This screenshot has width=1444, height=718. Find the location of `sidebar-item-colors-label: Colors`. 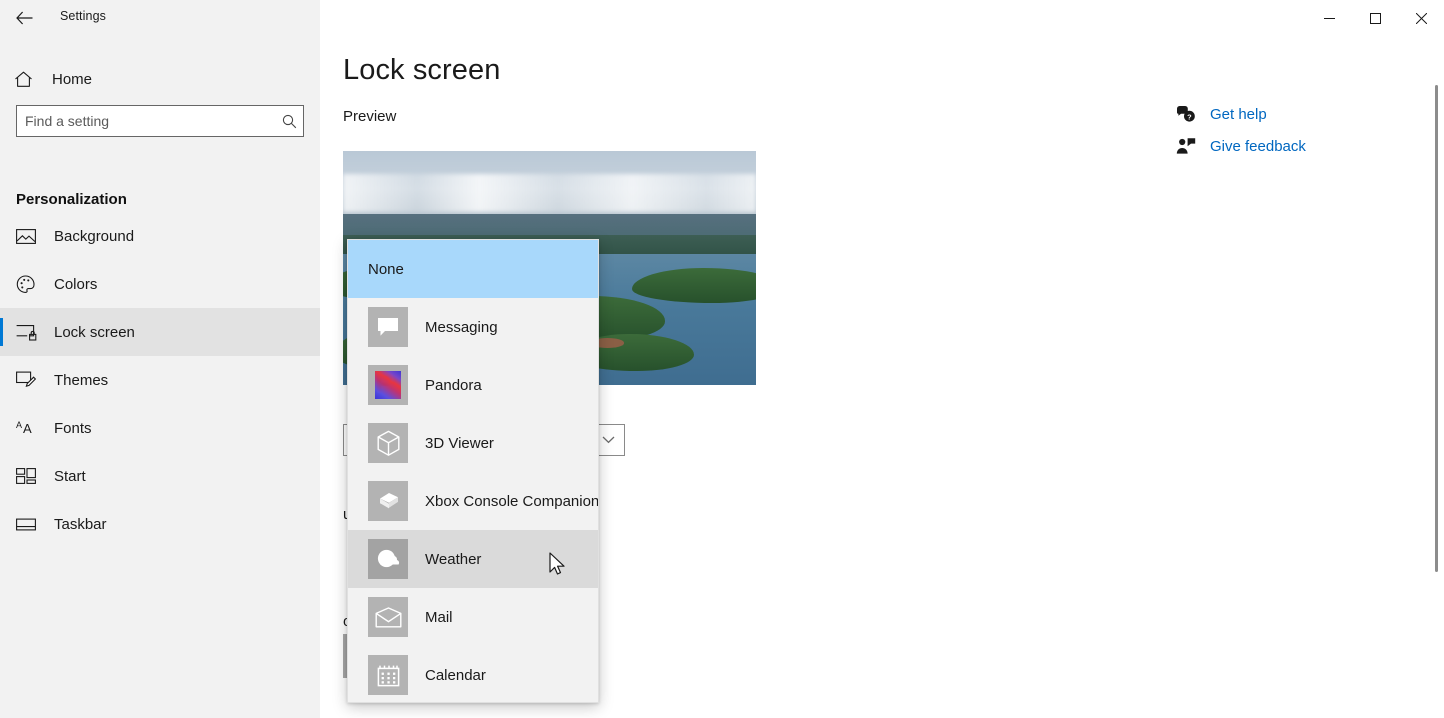

sidebar-item-colors-label: Colors is located at coordinates (76, 284).